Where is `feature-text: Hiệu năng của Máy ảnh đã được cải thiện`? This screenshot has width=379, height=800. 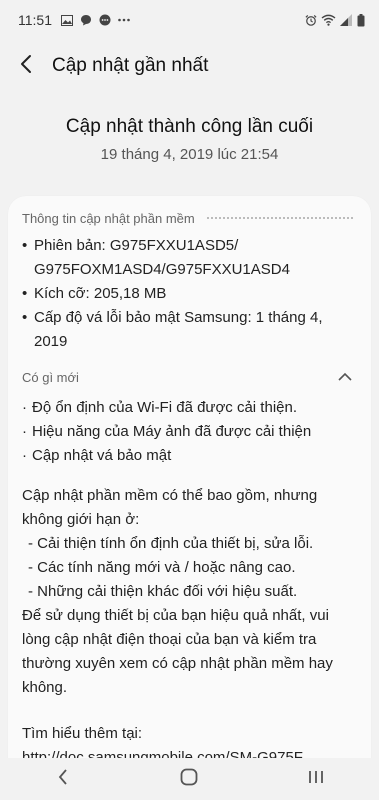 feature-text: Hiệu năng của Máy ảnh đã được cải thiện is located at coordinates (172, 431).